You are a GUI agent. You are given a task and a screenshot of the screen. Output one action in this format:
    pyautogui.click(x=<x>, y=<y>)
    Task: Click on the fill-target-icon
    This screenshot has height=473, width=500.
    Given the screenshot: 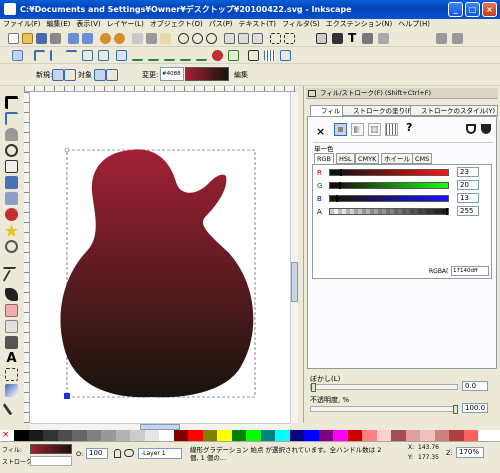 What is the action you would take?
    pyautogui.click(x=100, y=75)
    